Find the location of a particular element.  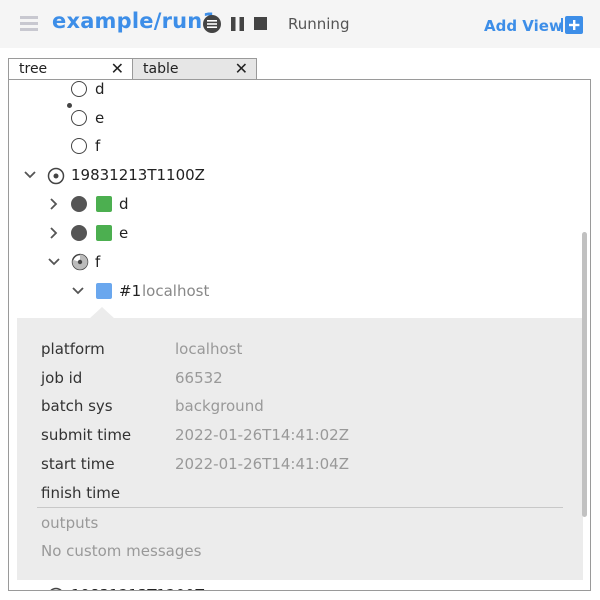

job-host: localhost is located at coordinates (176, 291).